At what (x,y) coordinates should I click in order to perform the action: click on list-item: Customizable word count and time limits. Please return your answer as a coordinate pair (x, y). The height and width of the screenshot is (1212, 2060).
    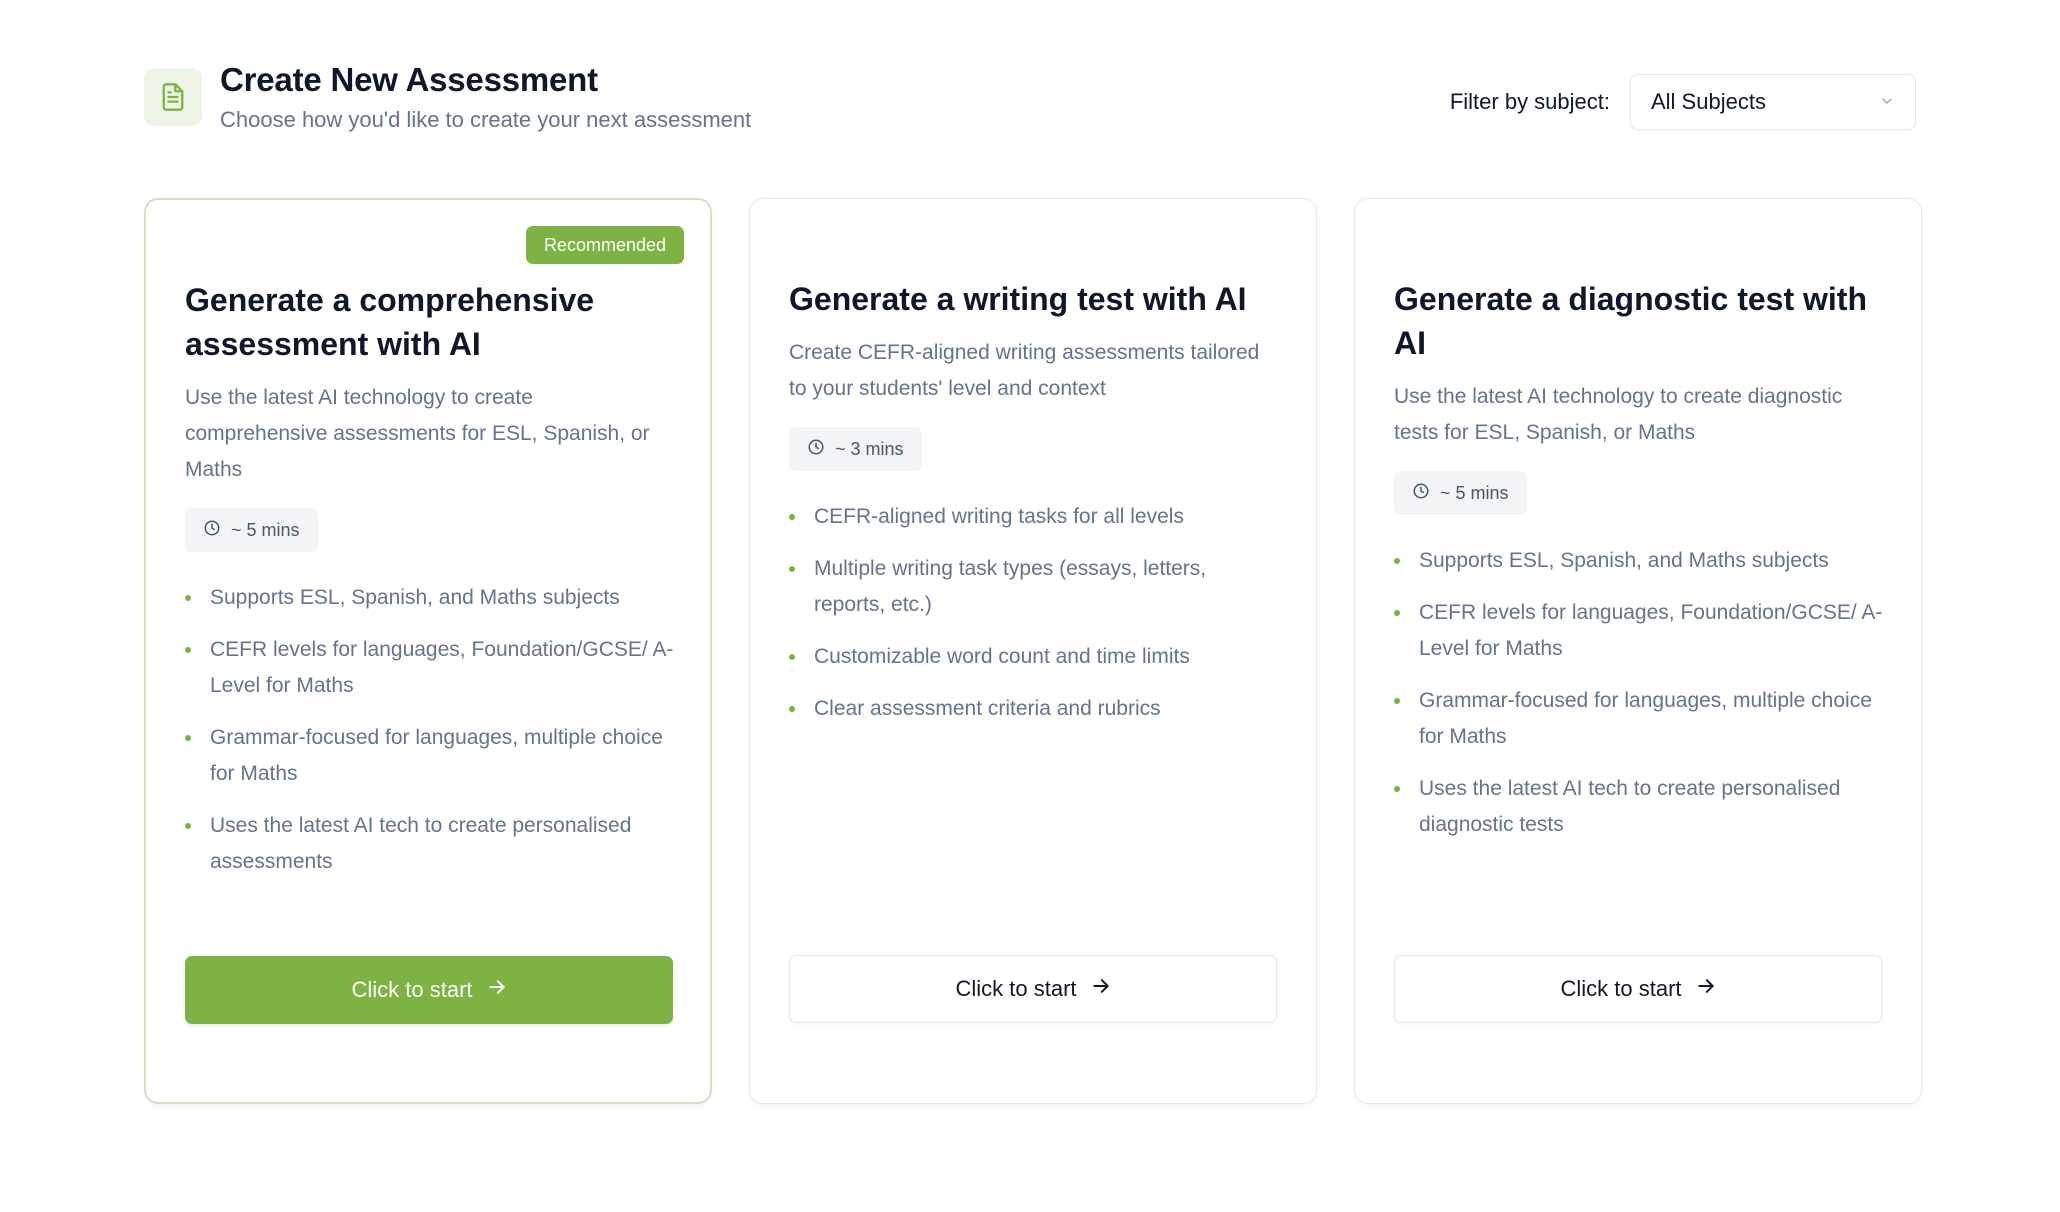
    Looking at the image, I should click on (1035, 657).